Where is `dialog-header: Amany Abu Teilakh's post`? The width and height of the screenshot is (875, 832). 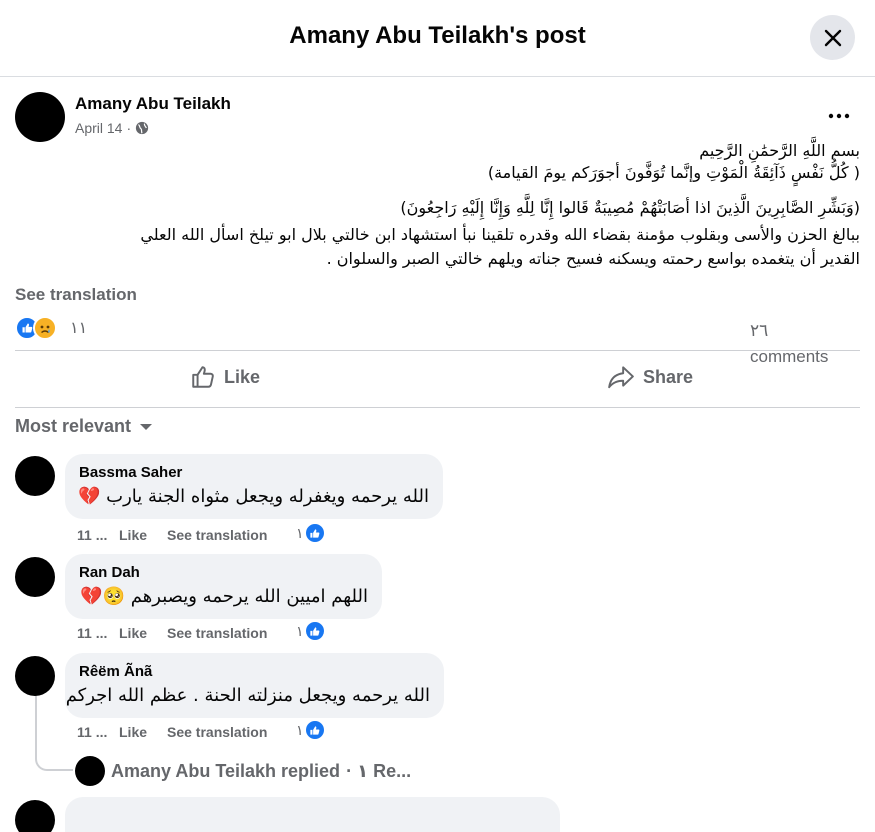
dialog-header: Amany Abu Teilakh's post is located at coordinates (437, 38).